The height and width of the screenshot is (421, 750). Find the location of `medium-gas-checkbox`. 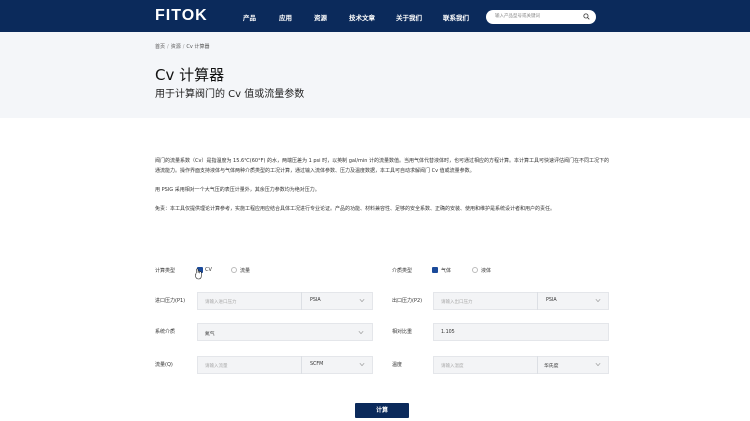

medium-gas-checkbox is located at coordinates (435, 270).